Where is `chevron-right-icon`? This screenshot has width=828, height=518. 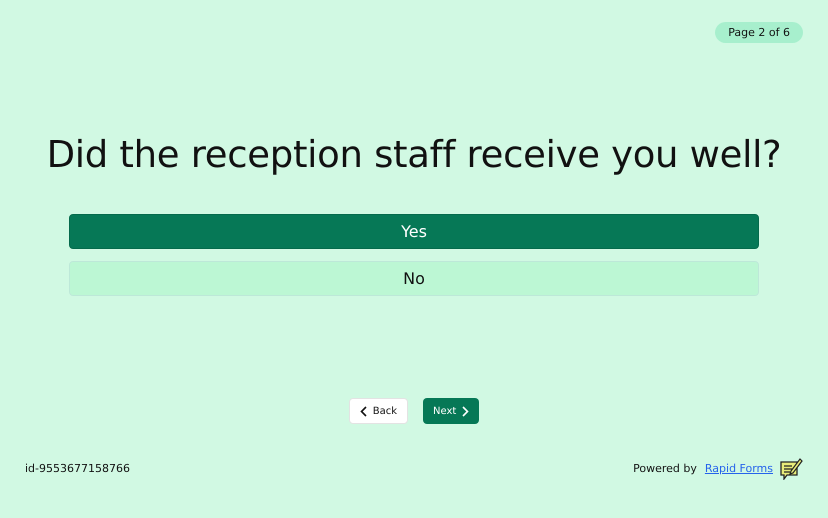
chevron-right-icon is located at coordinates (466, 411).